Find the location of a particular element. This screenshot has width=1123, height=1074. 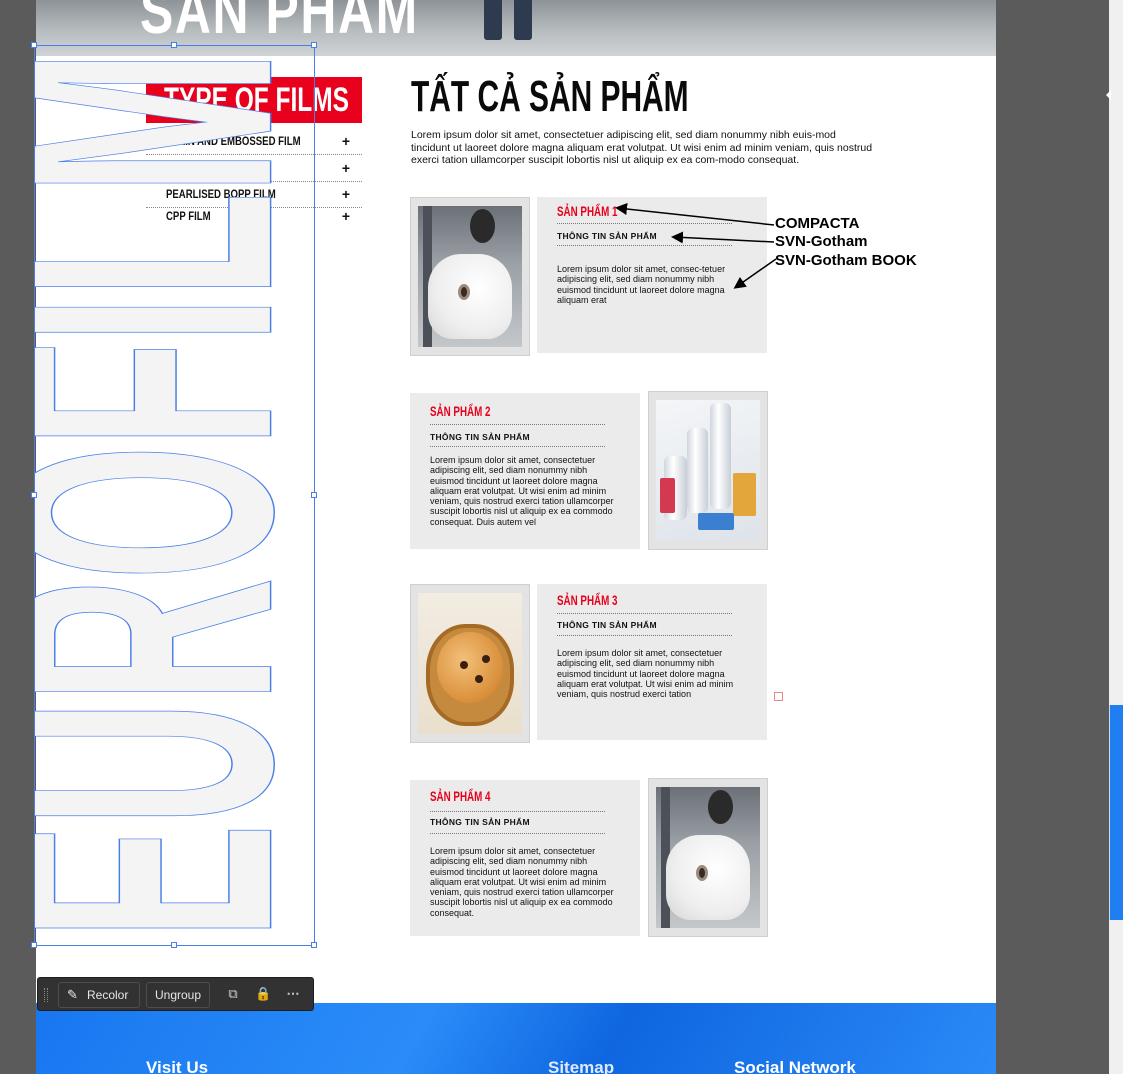

recolor-icon: ✎ is located at coordinates (72, 994).